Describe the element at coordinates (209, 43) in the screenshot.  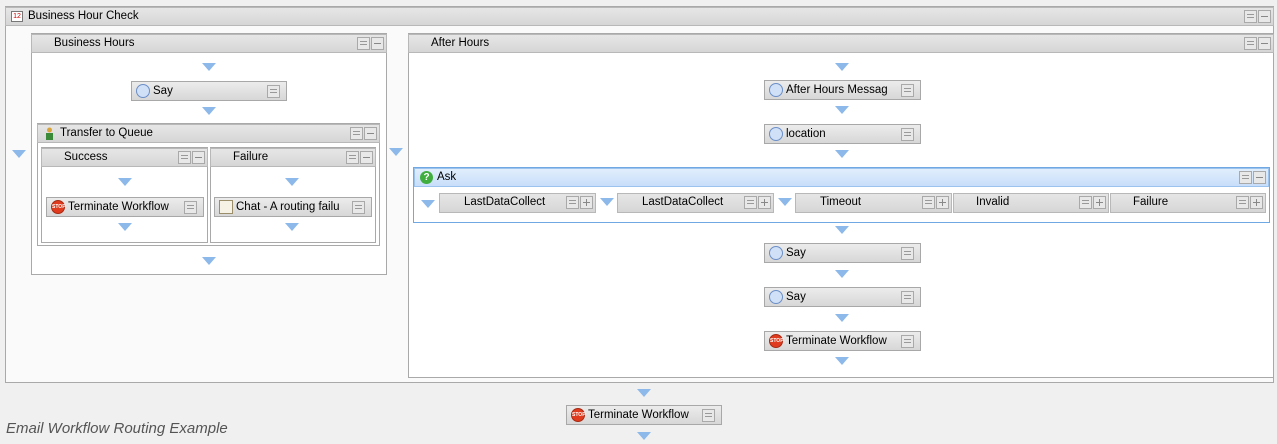
I see `business-hours-header: Business Hours` at that location.